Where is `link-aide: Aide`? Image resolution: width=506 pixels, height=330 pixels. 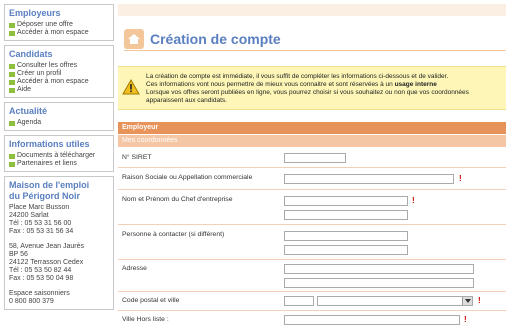
link-aide: Aide is located at coordinates (59, 90).